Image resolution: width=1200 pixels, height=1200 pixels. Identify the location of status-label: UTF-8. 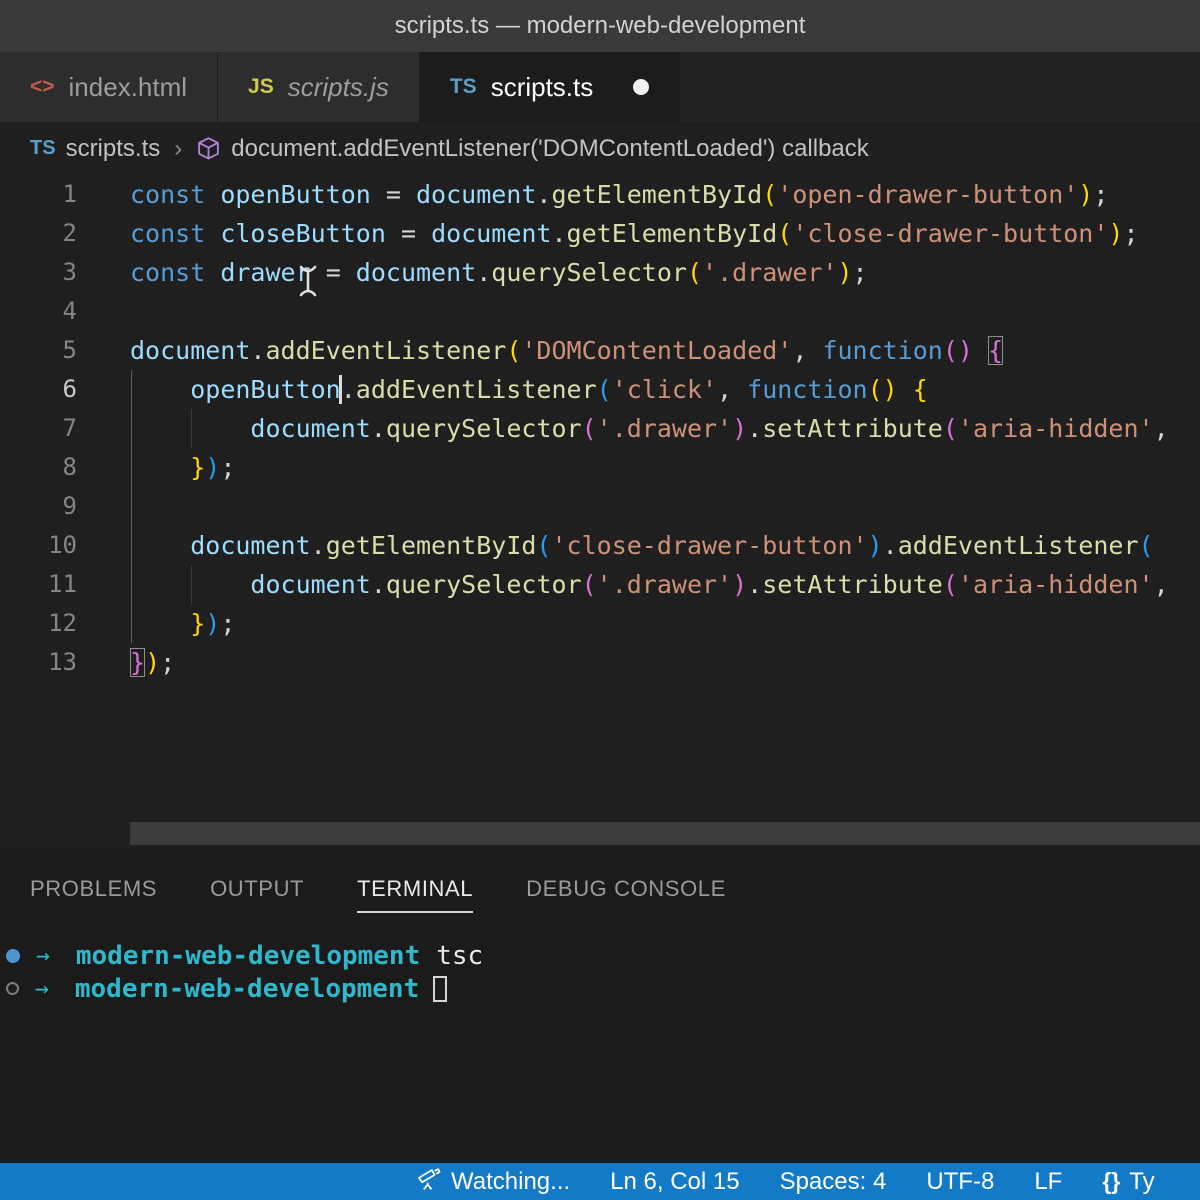
(960, 1181).